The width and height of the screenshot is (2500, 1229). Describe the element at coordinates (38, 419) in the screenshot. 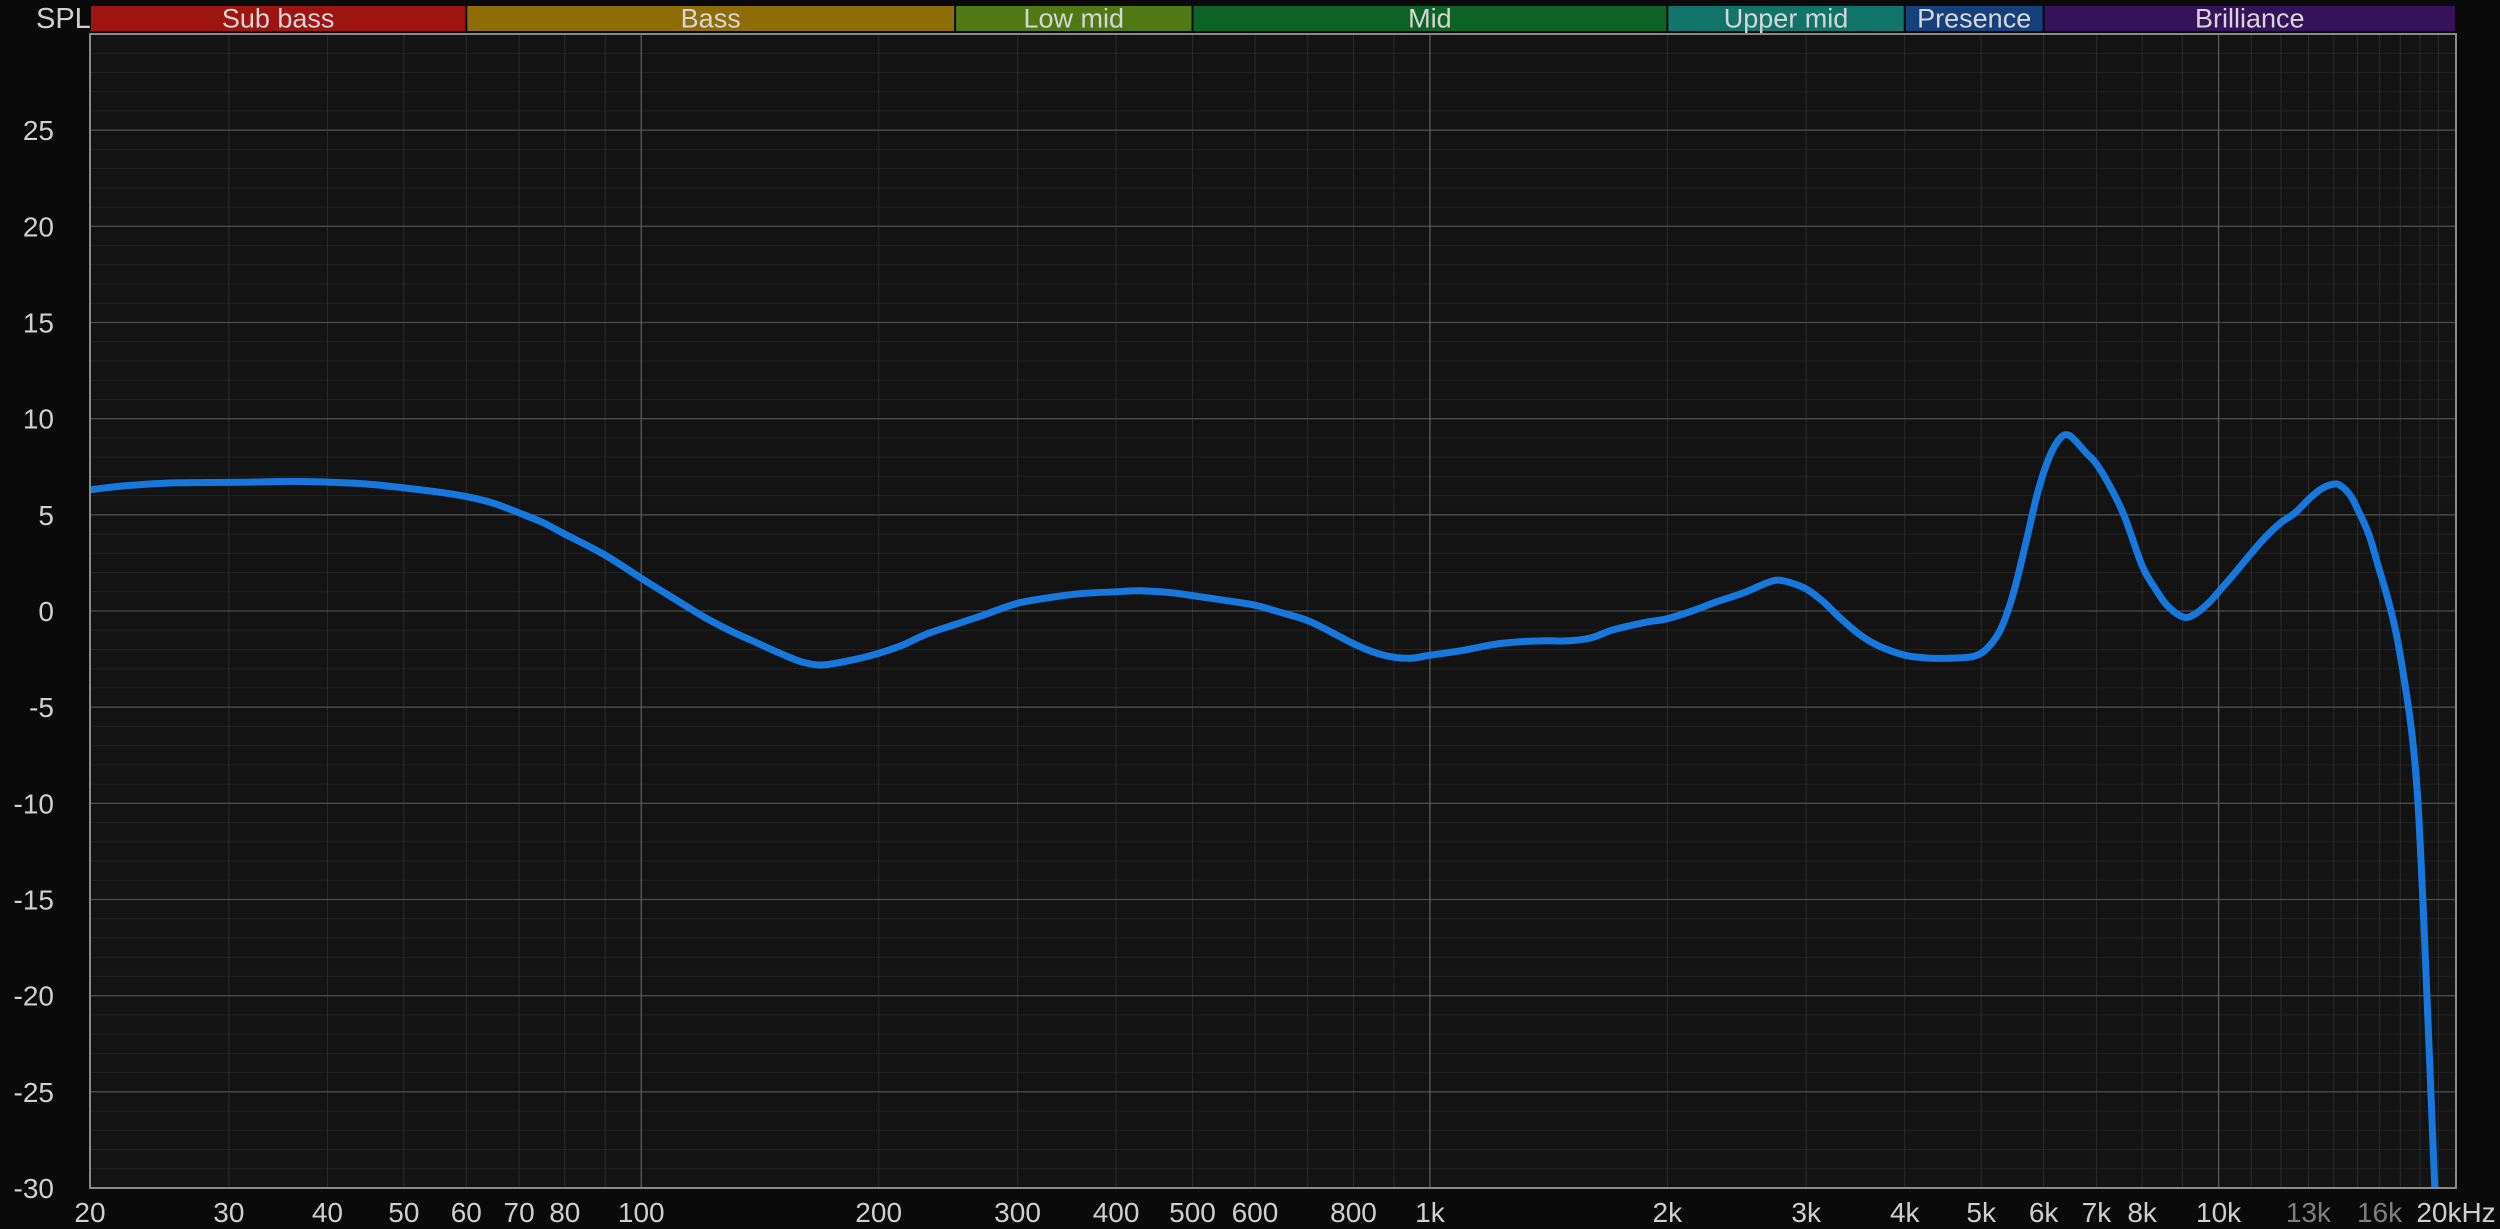

I see `y-tick-label: 10` at that location.